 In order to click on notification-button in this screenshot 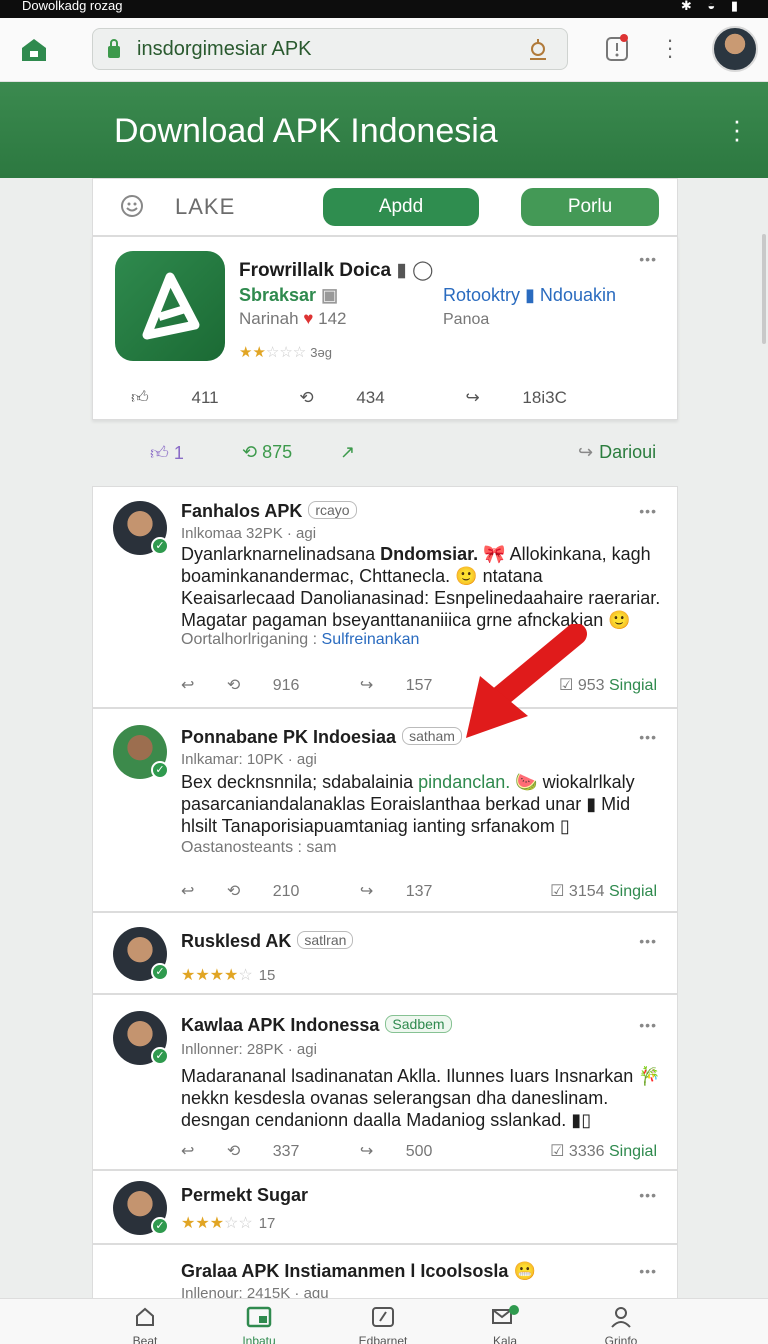, I will do `click(617, 49)`.